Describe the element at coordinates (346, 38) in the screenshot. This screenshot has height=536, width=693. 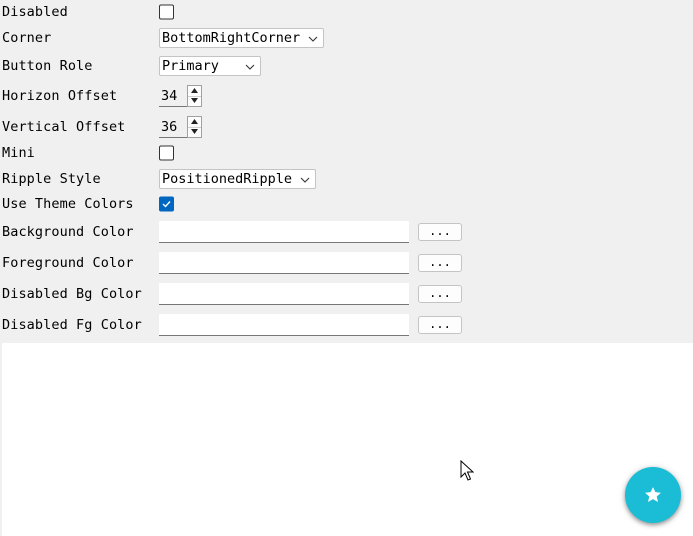
I see `row-corner: Corner BottomRightCorner` at that location.